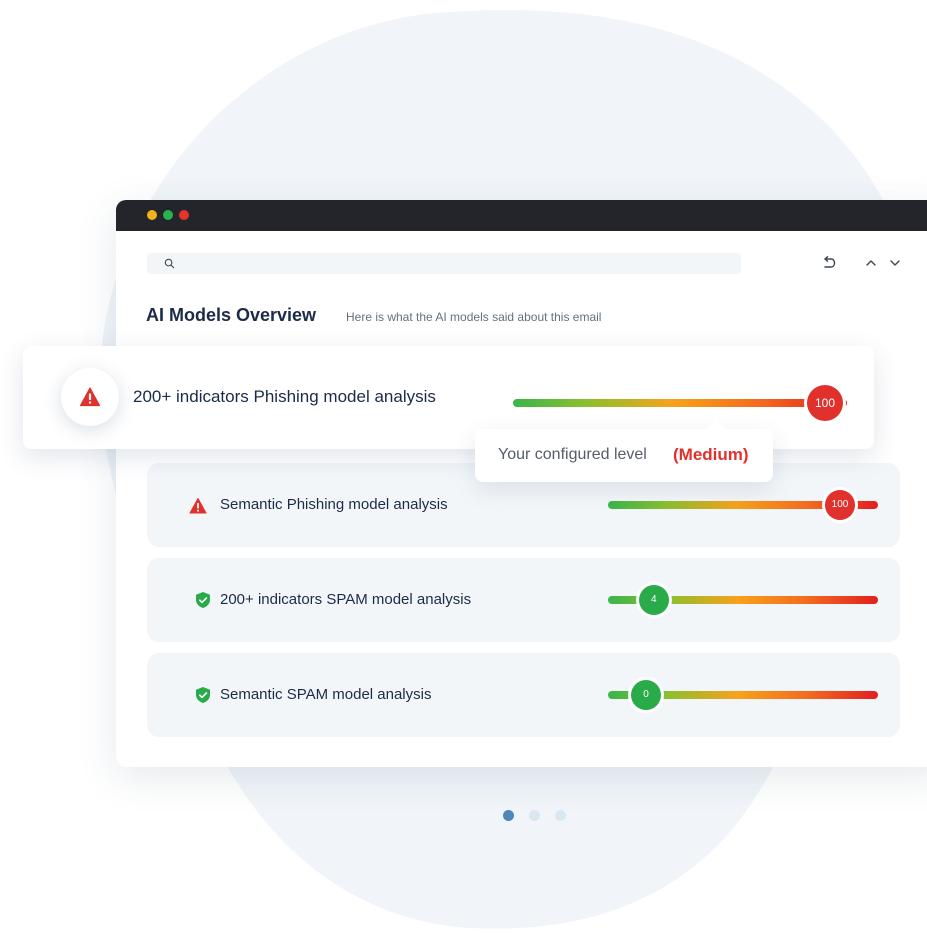 The height and width of the screenshot is (935, 927). What do you see at coordinates (326, 694) in the screenshot?
I see `row-label: Semantic SPAM model analysis` at bounding box center [326, 694].